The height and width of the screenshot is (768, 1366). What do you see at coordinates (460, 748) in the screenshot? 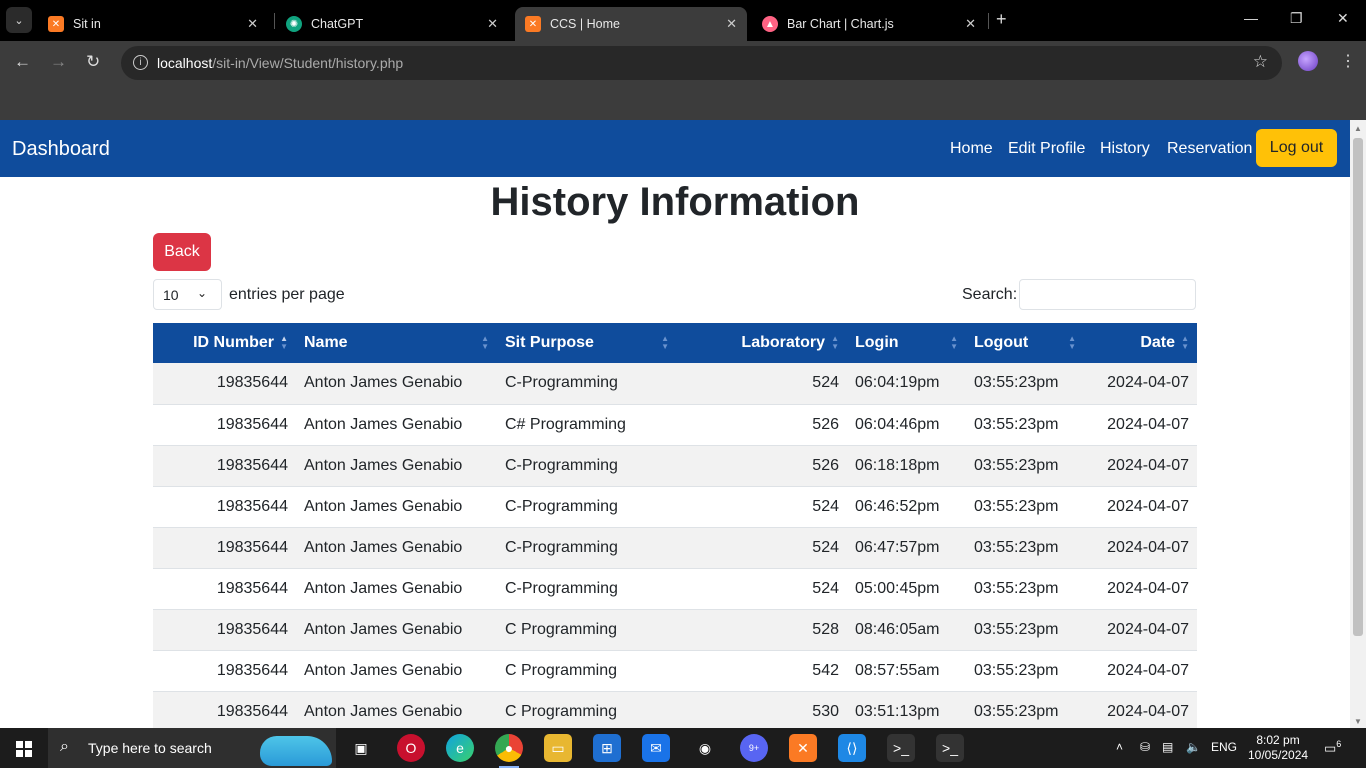
I see `edge-icon: e` at bounding box center [460, 748].